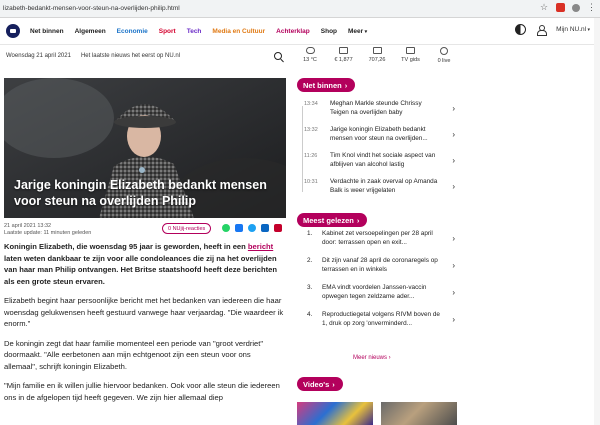 Image resolution: width=600 pixels, height=425 pixels. What do you see at coordinates (310, 50) in the screenshot?
I see `weather-icon` at bounding box center [310, 50].